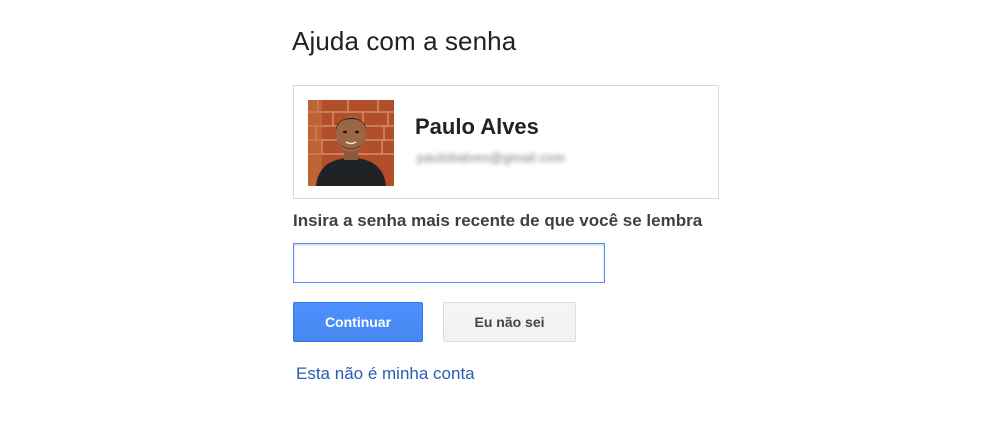 The image size is (984, 425). Describe the element at coordinates (385, 374) in the screenshot. I see `not-my-account-link: Esta não é minha conta` at that location.